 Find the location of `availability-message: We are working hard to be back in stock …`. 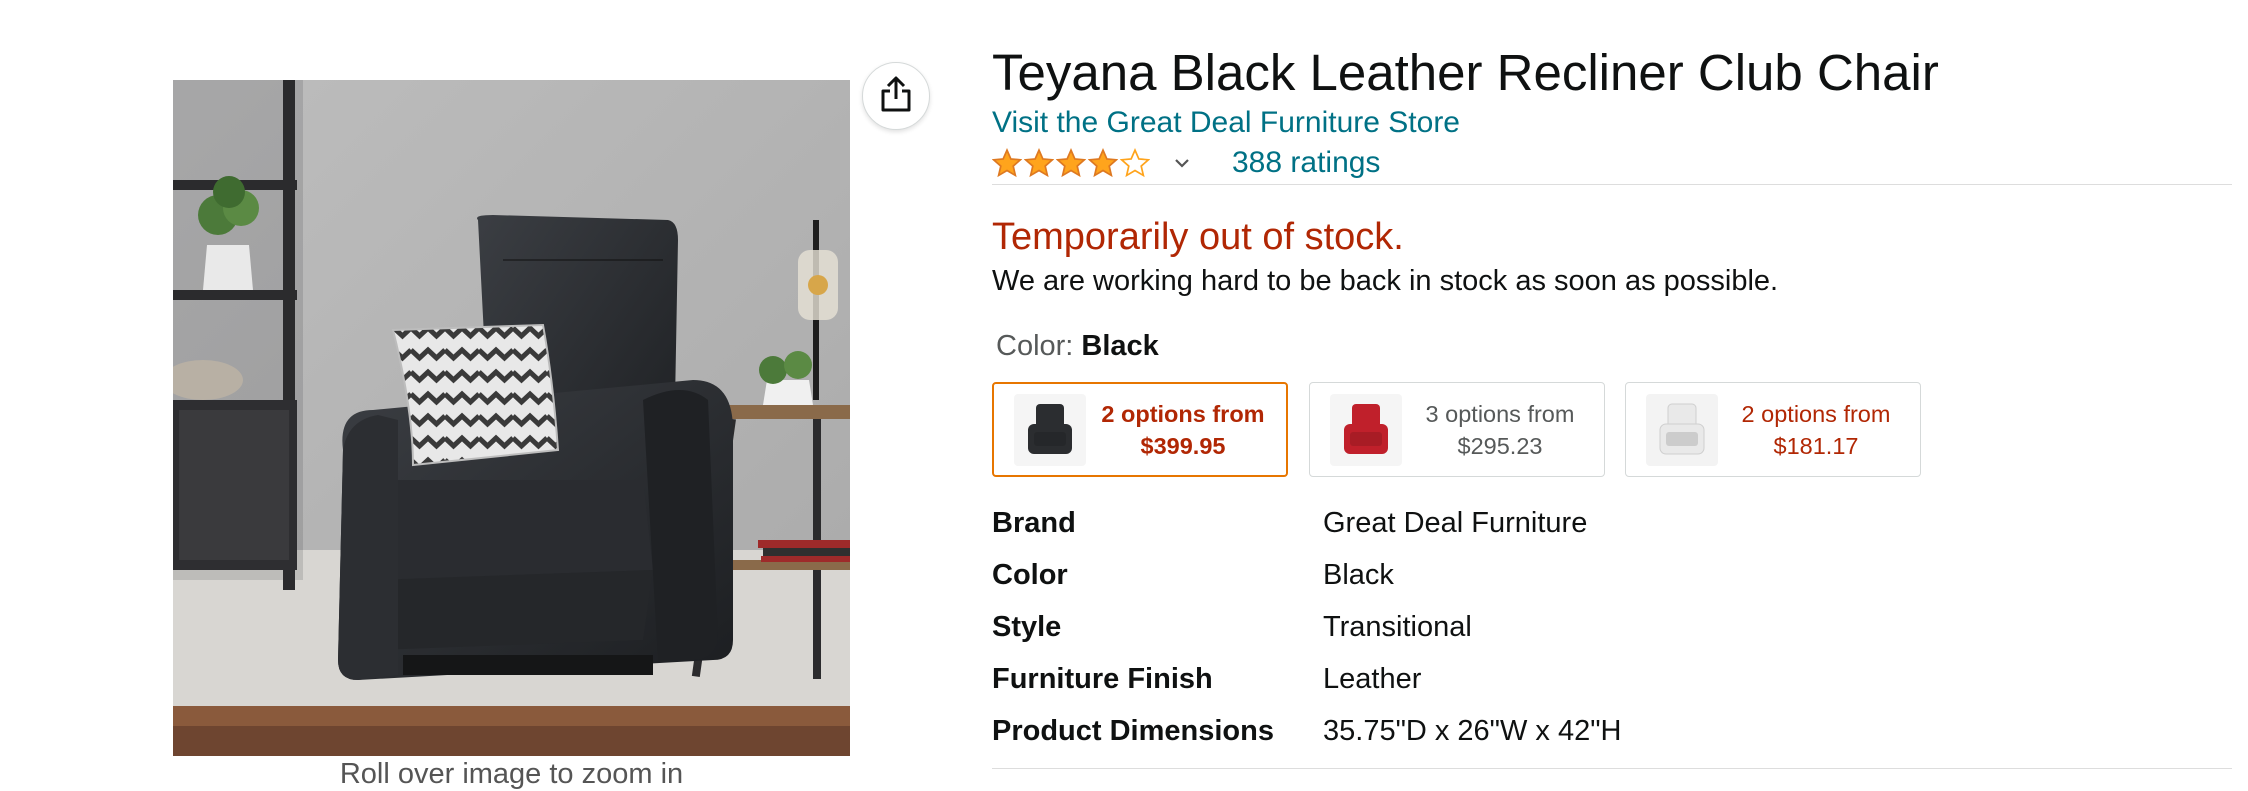

availability-message: We are working hard to be back in stock … is located at coordinates (1385, 281).